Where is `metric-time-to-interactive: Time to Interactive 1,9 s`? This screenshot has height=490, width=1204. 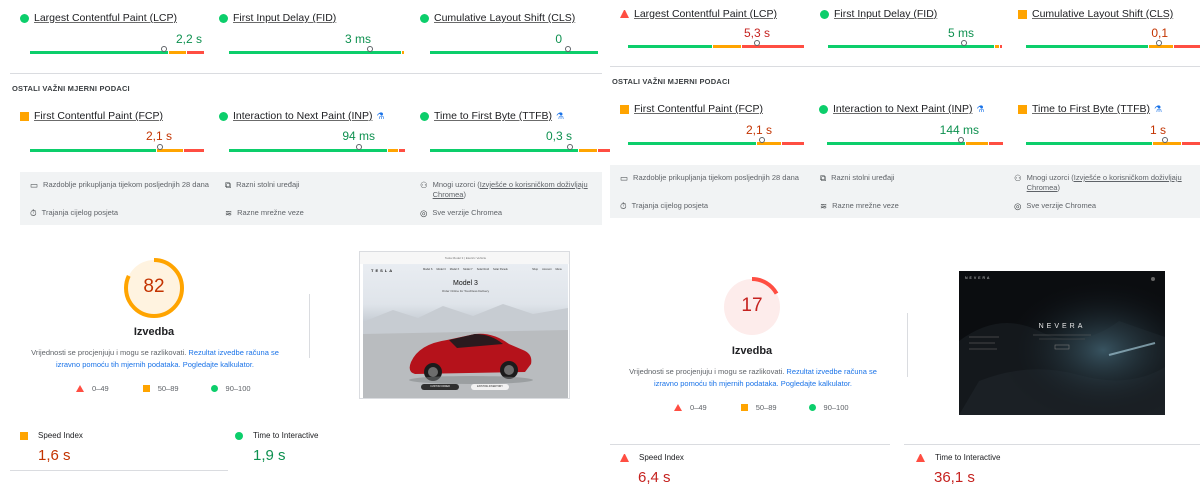
metric-time-to-interactive: Time to Interactive 1,9 s is located at coordinates (340, 447).